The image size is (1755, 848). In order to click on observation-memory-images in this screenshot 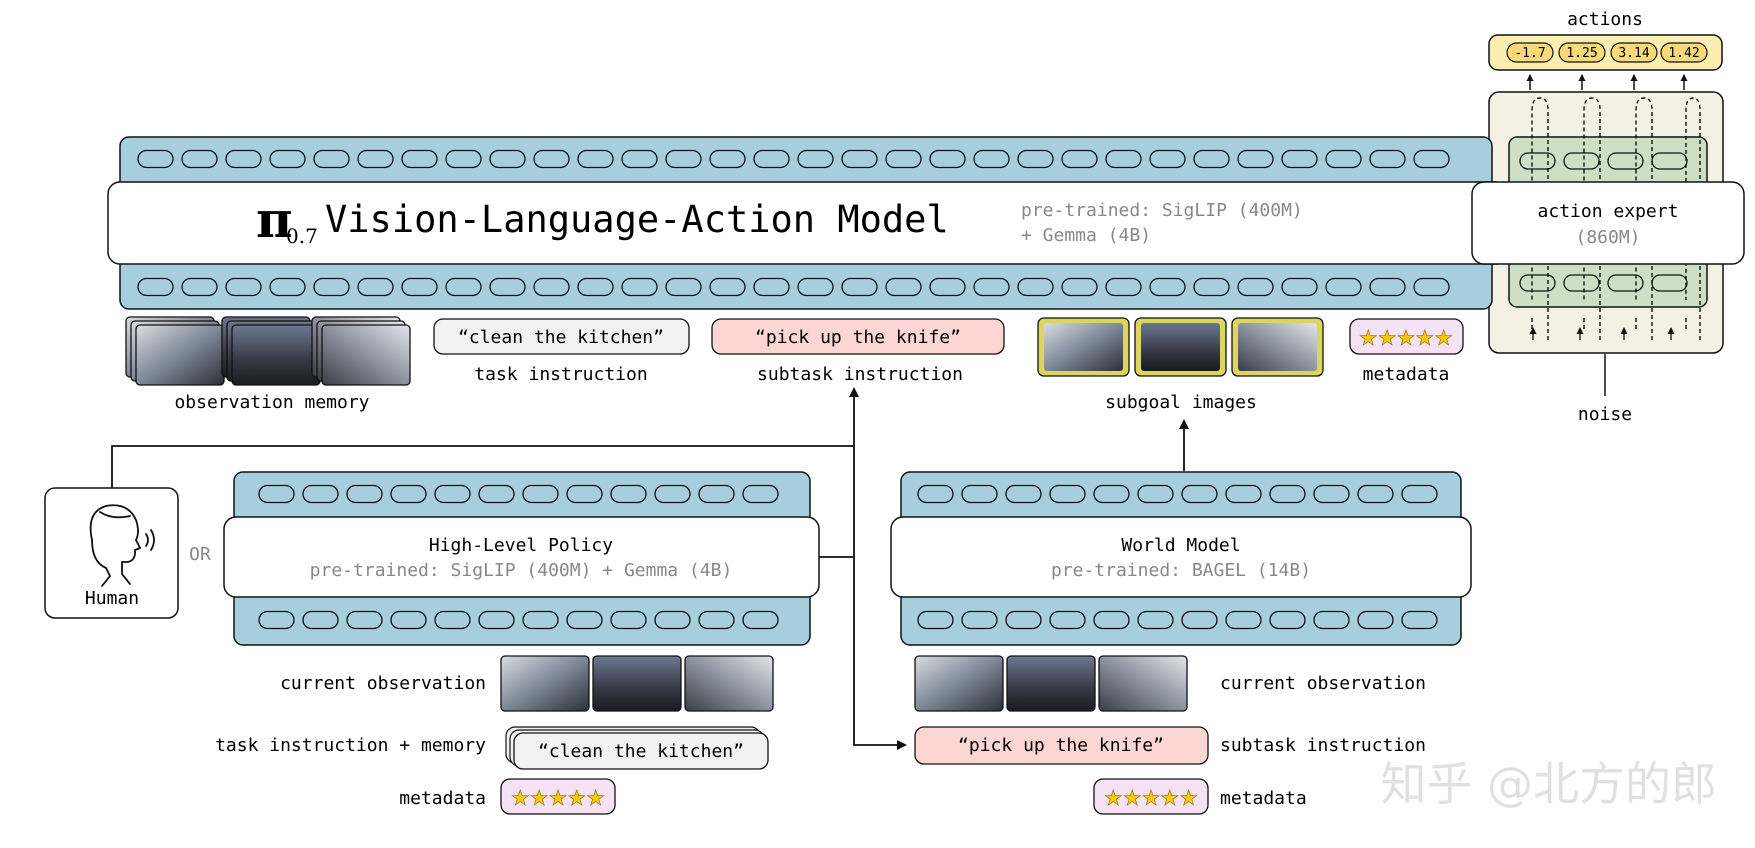, I will do `click(268, 351)`.